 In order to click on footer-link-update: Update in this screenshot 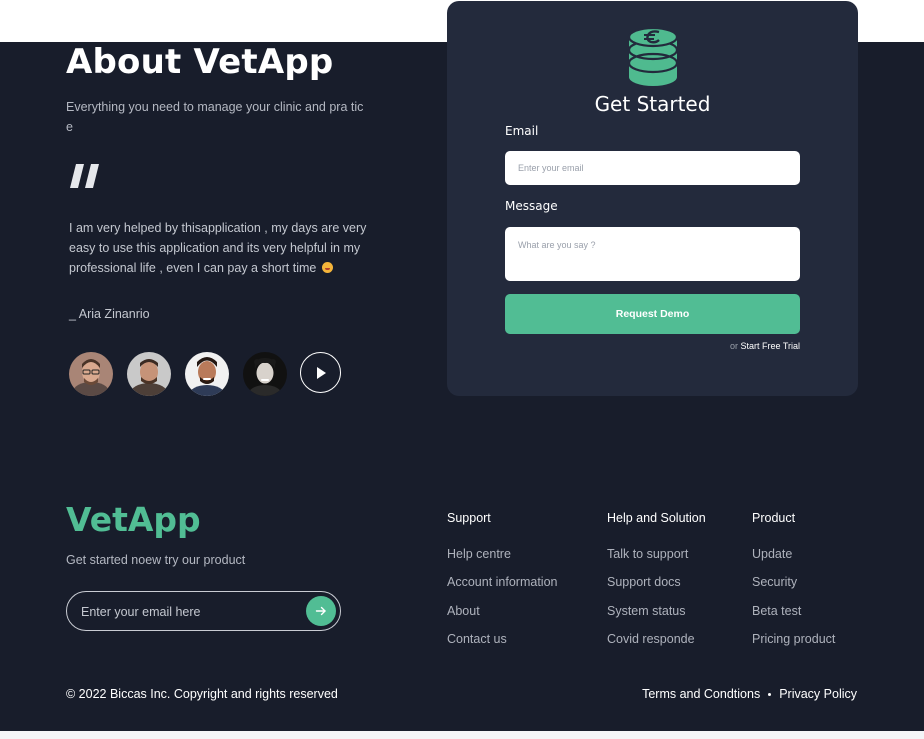, I will do `click(793, 554)`.